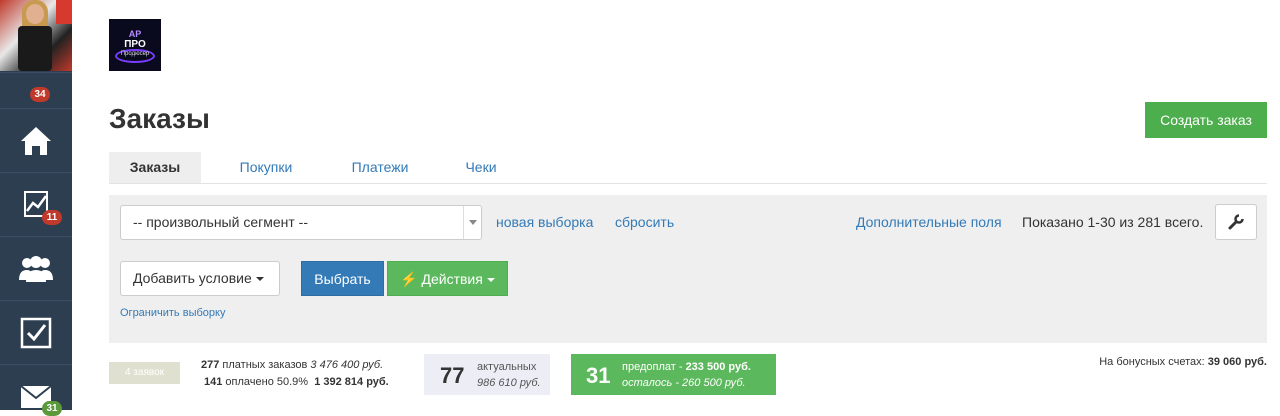 The width and height of the screenshot is (1280, 416). What do you see at coordinates (452, 375) in the screenshot?
I see `actual-count: 77` at bounding box center [452, 375].